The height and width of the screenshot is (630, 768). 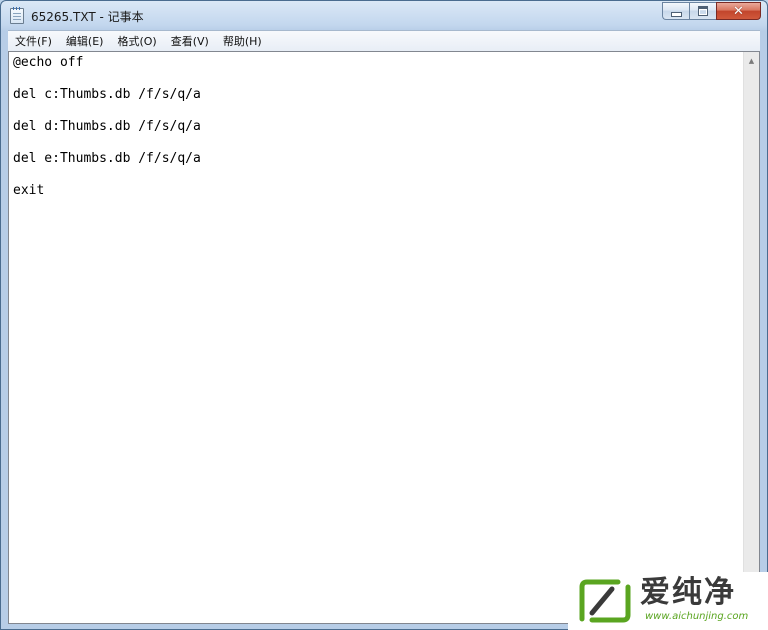 I want to click on chevron-up-icon: ▲, so click(x=751, y=60).